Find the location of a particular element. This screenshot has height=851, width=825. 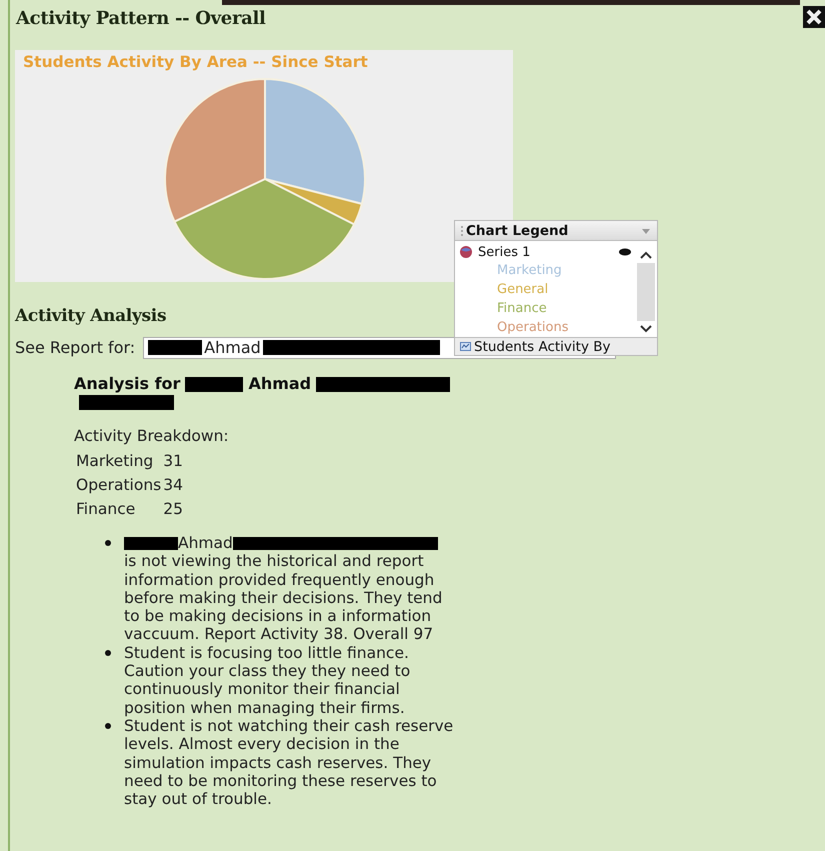

section-heading: Activity Analysis is located at coordinates (90, 316).